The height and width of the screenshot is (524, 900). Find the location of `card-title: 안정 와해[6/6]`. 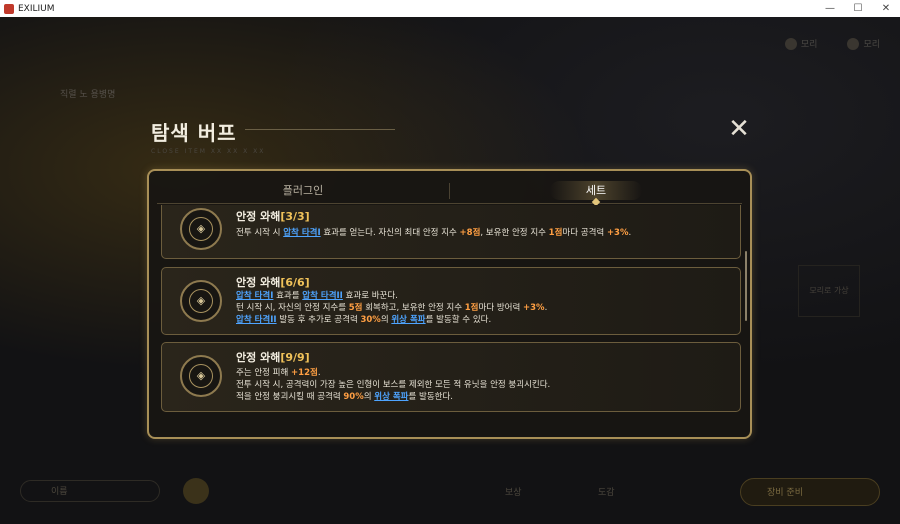

card-title: 안정 와해[6/6] is located at coordinates (273, 282).